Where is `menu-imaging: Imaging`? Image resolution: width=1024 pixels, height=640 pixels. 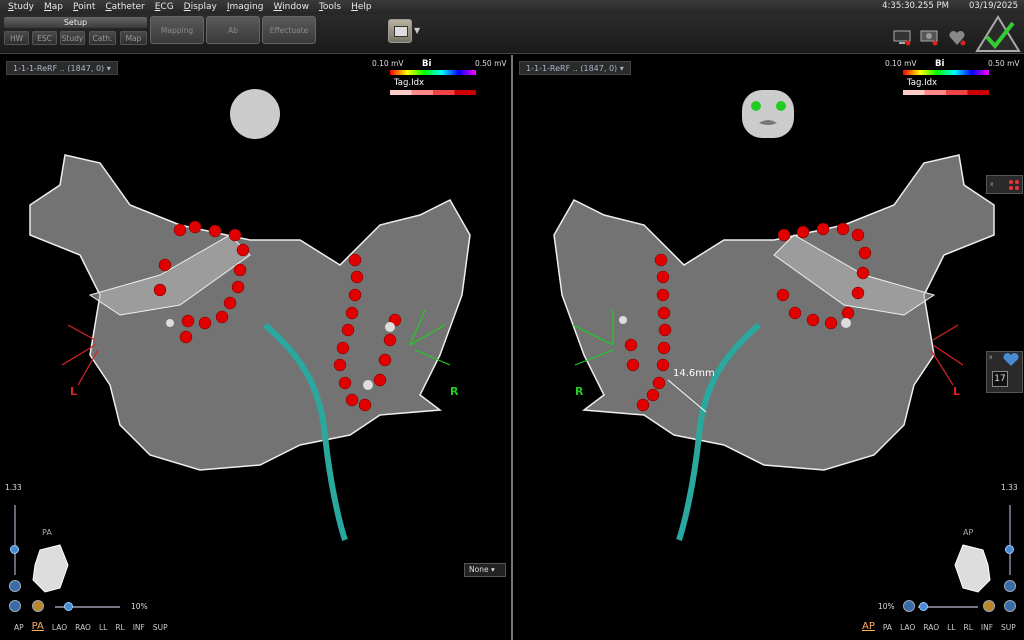
menu-imaging: Imaging is located at coordinates (245, 7).